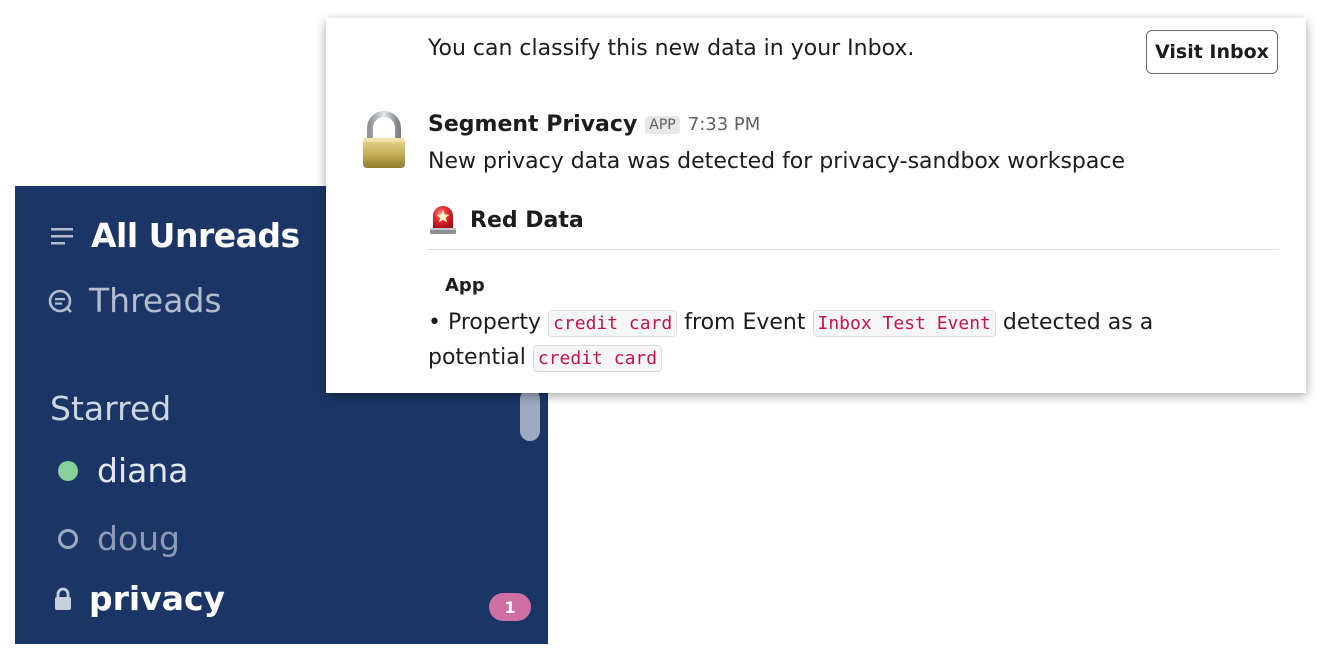 Image resolution: width=1321 pixels, height=660 pixels. Describe the element at coordinates (1212, 52) in the screenshot. I see `visit-inbox-button: Visit Inbox` at that location.